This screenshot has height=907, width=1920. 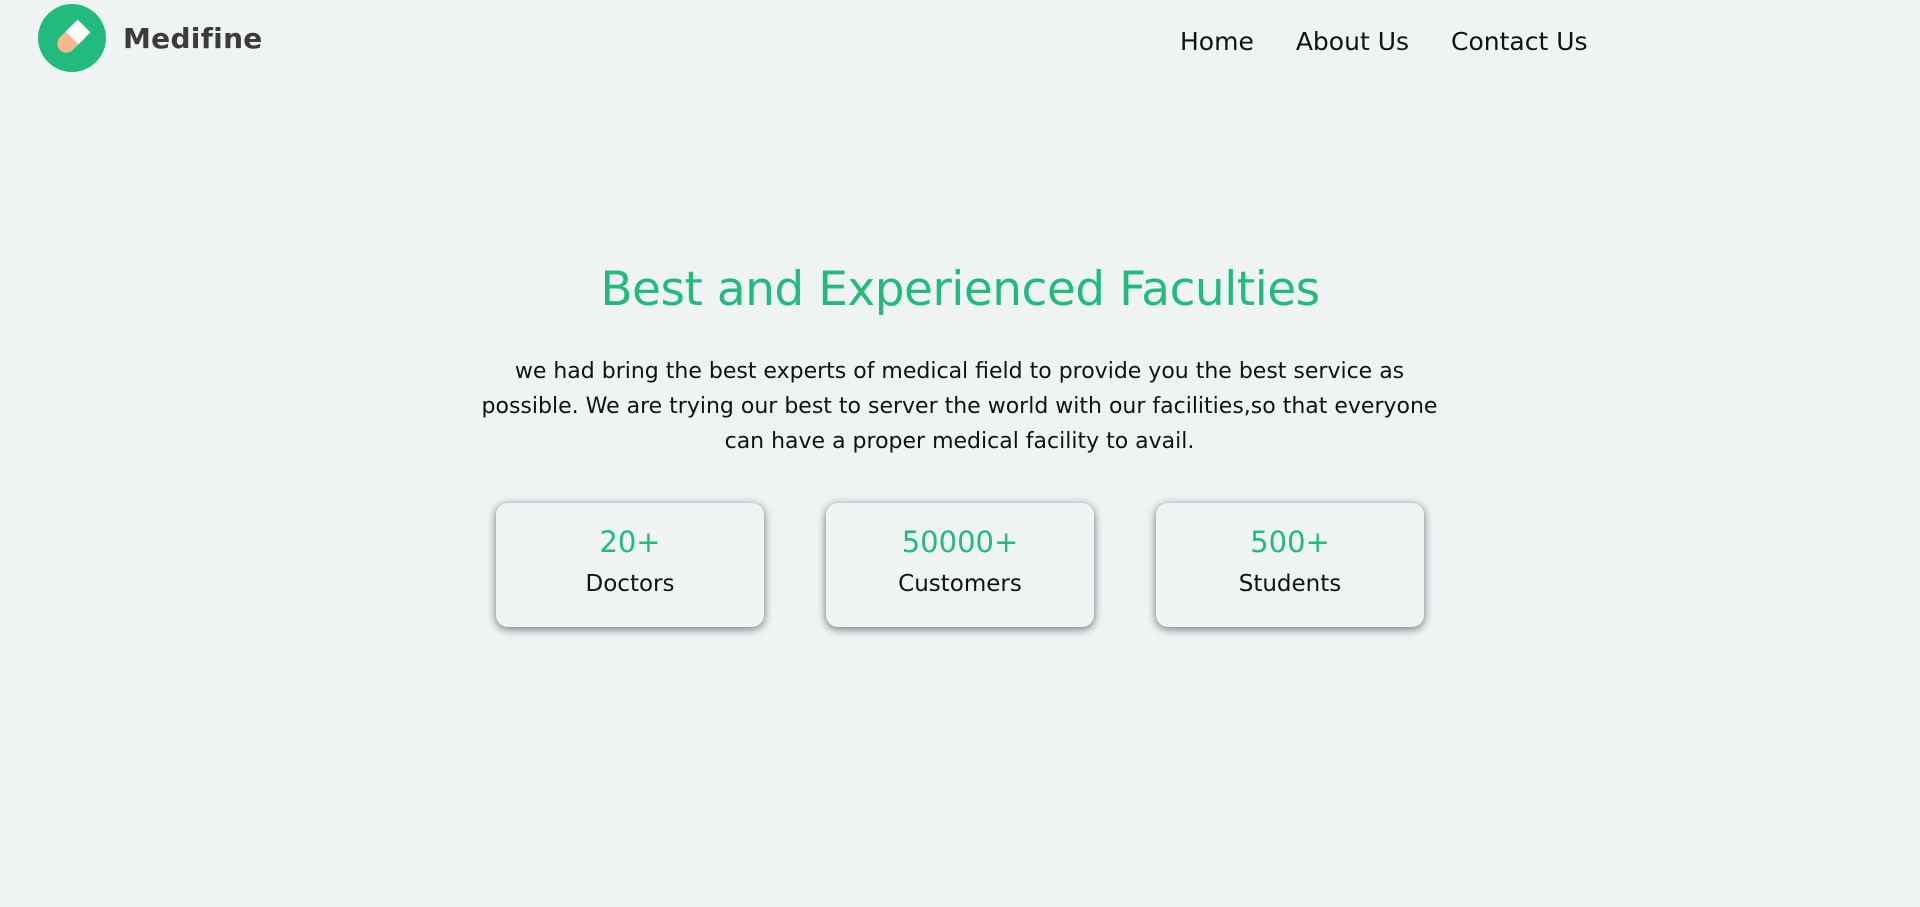 I want to click on stat-card-customers: 50000+ Customers, so click(x=960, y=565).